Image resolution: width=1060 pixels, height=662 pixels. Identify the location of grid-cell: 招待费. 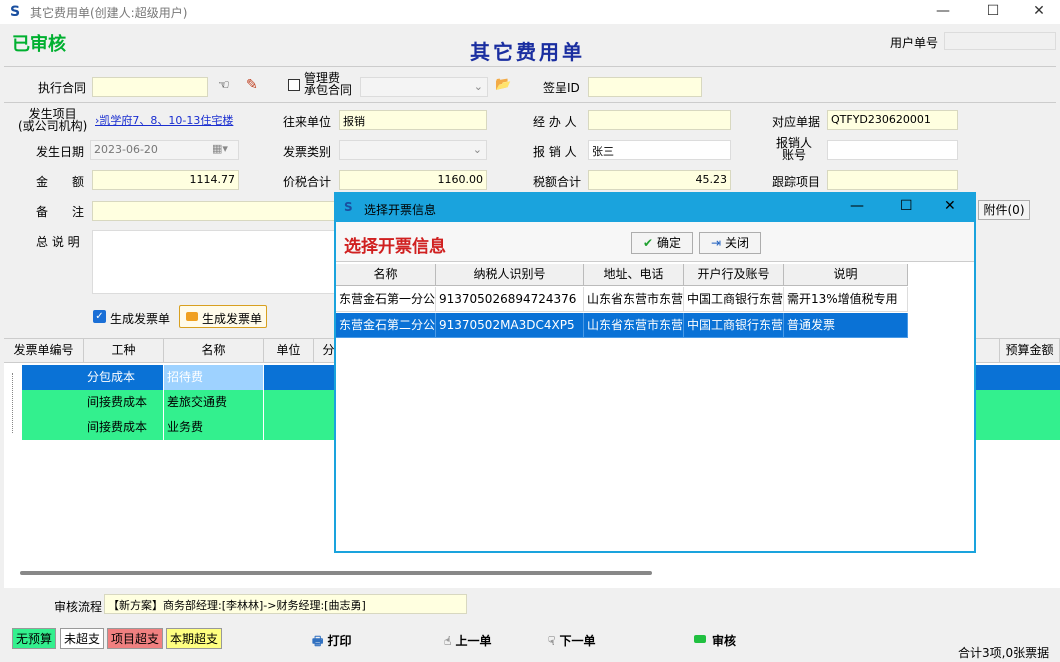
(214, 377).